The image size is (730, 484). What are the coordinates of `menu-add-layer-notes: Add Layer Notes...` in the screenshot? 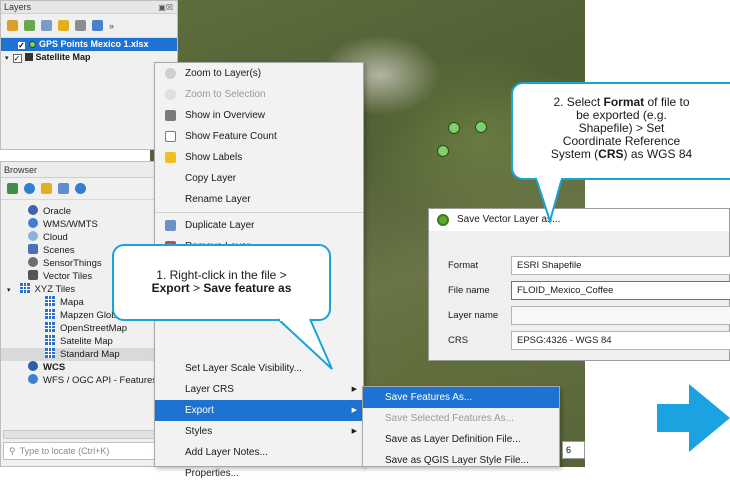 It's located at (259, 452).